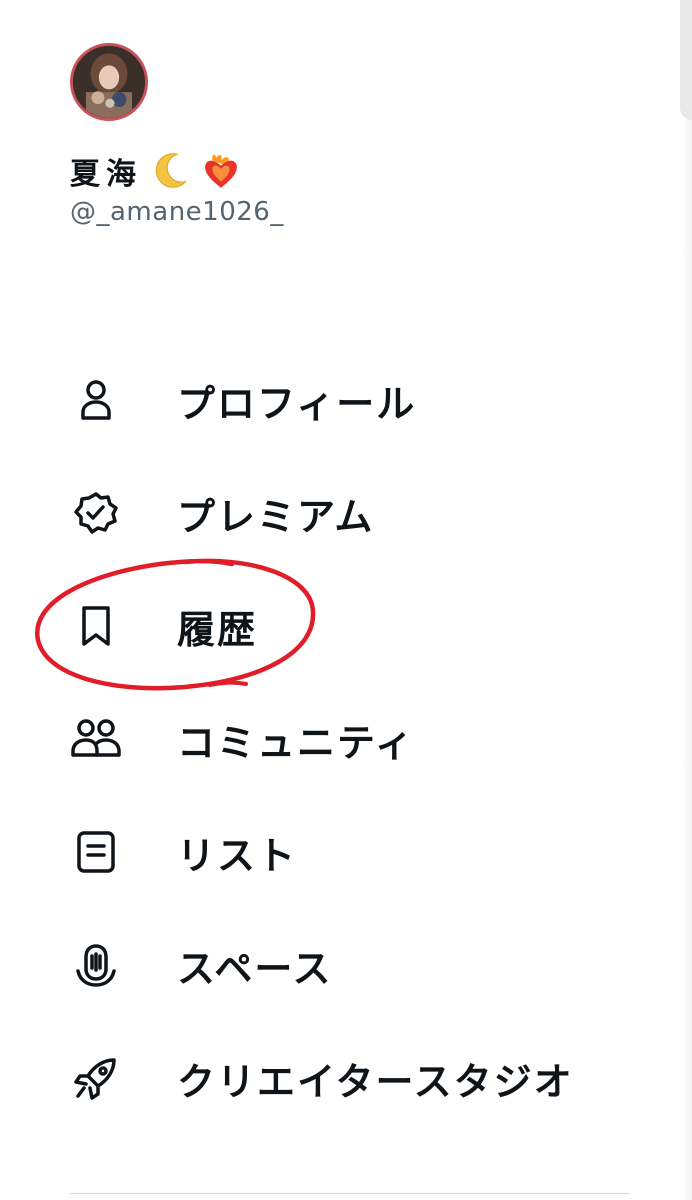 The image size is (692, 1200). What do you see at coordinates (96, 513) in the screenshot?
I see `verified-badge-icon` at bounding box center [96, 513].